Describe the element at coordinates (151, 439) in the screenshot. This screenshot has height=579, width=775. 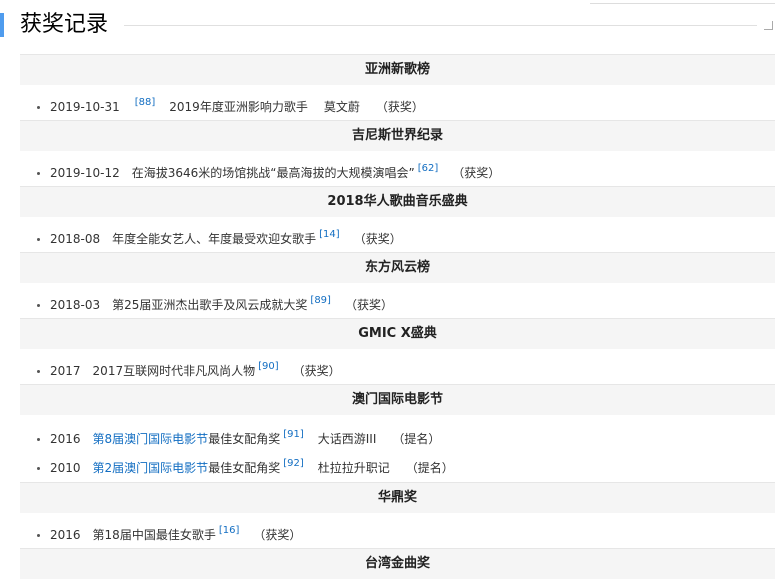
I see `festival-link: 第8届澳门国际电影节` at that location.